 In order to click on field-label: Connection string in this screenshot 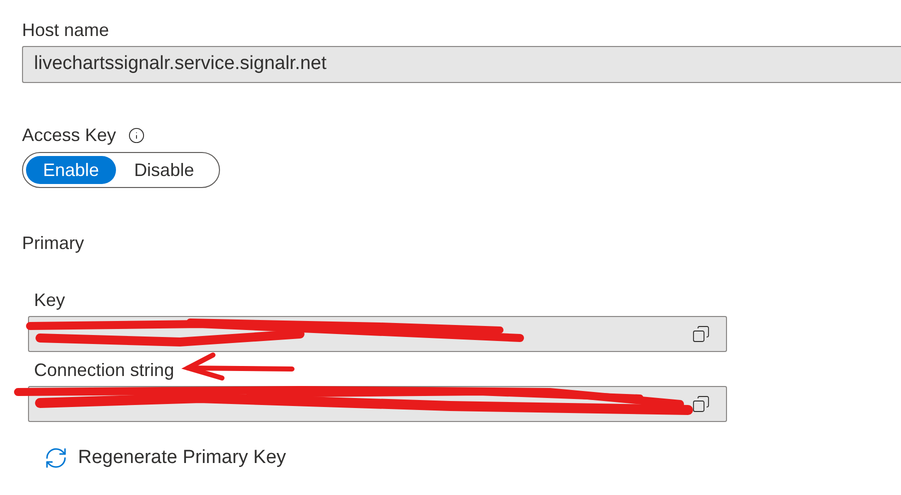, I will do `click(103, 370)`.